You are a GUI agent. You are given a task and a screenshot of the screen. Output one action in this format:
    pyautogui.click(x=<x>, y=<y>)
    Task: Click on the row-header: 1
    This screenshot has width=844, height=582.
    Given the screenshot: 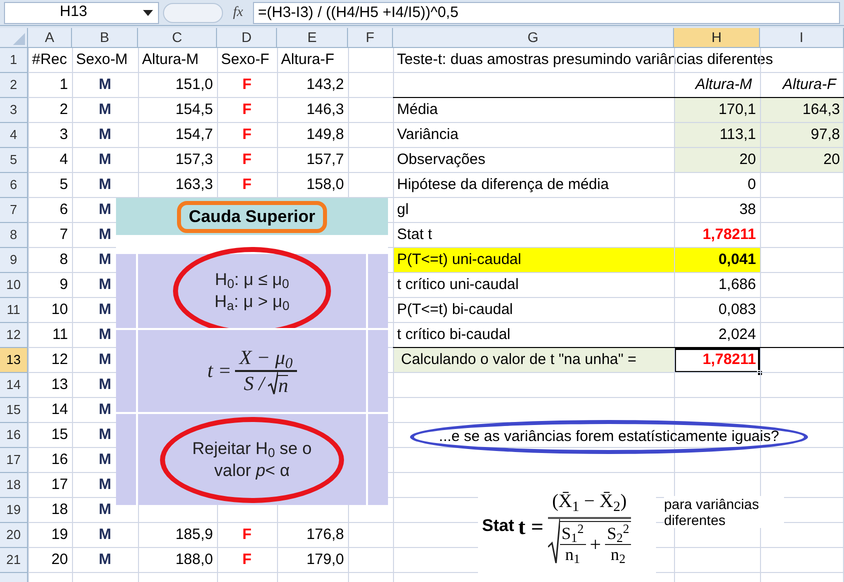 What is the action you would take?
    pyautogui.click(x=14, y=60)
    